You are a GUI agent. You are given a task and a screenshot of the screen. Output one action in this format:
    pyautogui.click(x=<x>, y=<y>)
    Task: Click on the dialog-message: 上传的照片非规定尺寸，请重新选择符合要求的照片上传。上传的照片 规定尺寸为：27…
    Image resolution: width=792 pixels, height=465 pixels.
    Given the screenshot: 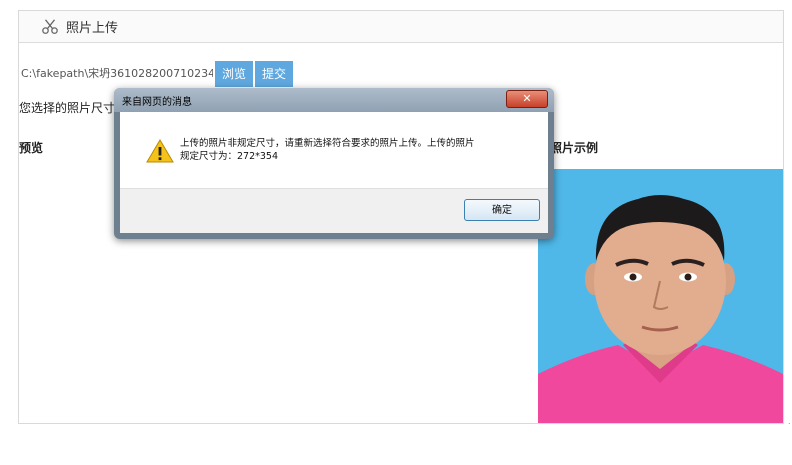 What is the action you would take?
    pyautogui.click(x=355, y=150)
    